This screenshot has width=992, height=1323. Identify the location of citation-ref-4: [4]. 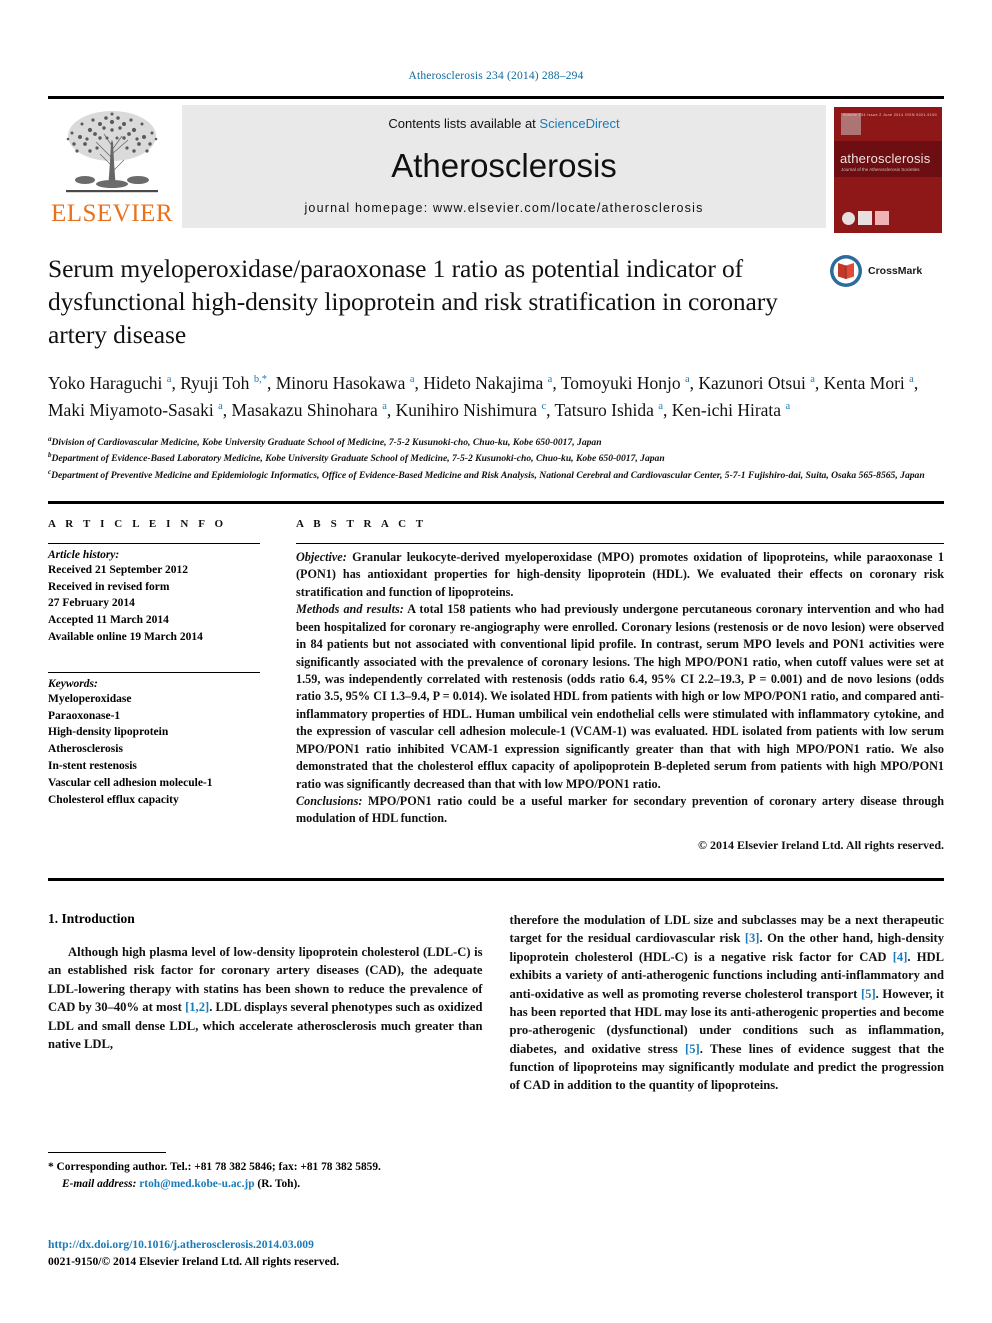
(900, 957).